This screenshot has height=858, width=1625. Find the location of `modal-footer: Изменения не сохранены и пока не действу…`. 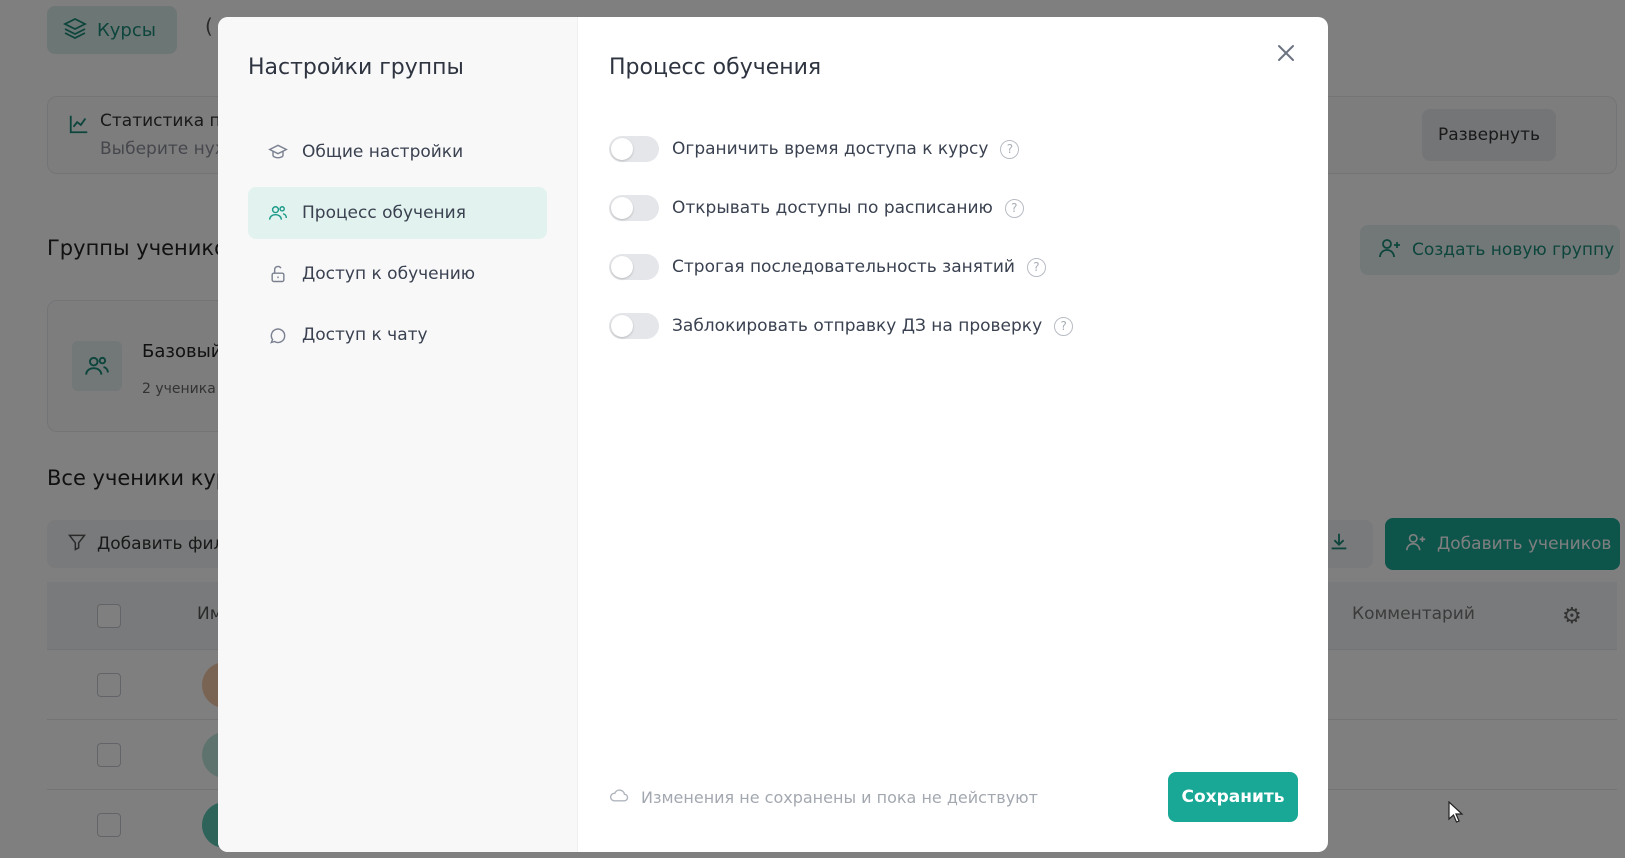

modal-footer: Изменения не сохранены и пока не действу… is located at coordinates (953, 797).